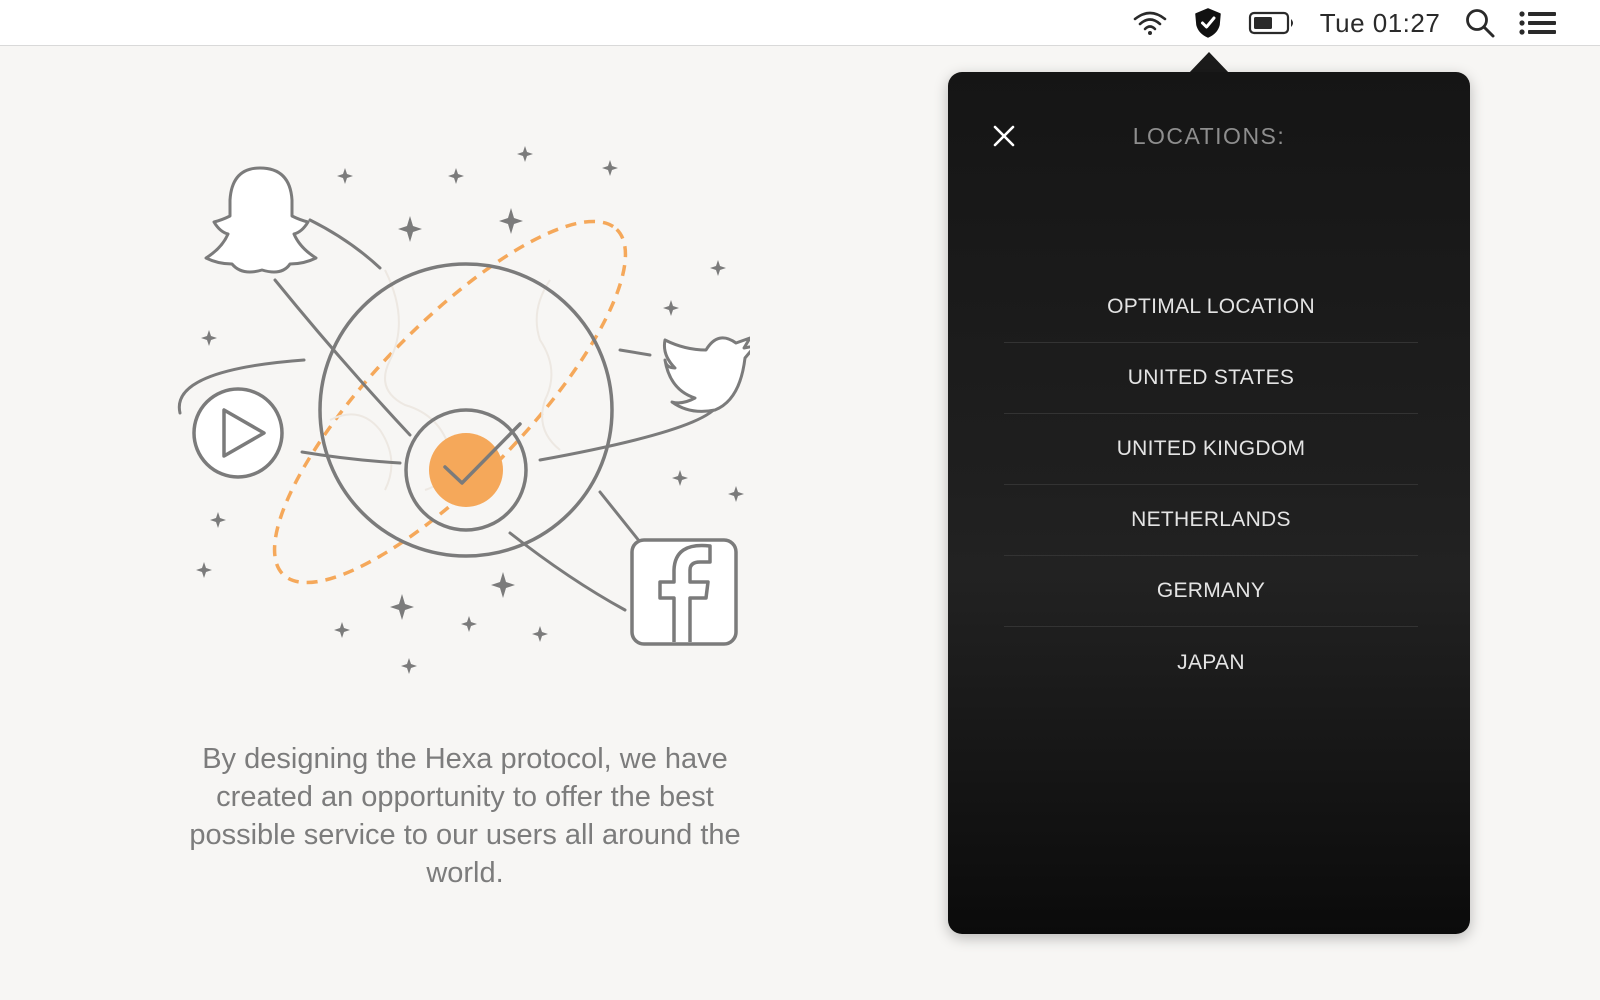 Image resolution: width=1600 pixels, height=1000 pixels. Describe the element at coordinates (1211, 591) in the screenshot. I see `location-germany: GERMANY` at that location.